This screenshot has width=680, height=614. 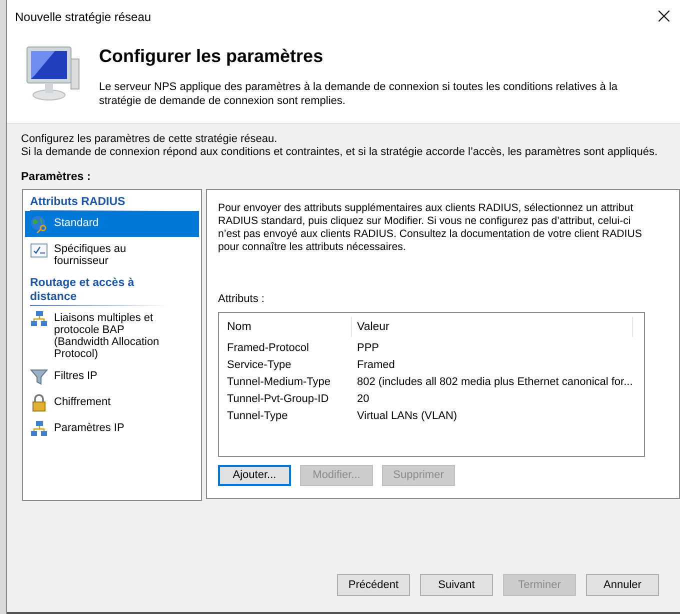 I want to click on page-description: Le serveur NPS applique des paramètres à la demande de connexion si toutes les conditions relatives à la stratégie de demande de connexion sont remplies., so click(x=359, y=94).